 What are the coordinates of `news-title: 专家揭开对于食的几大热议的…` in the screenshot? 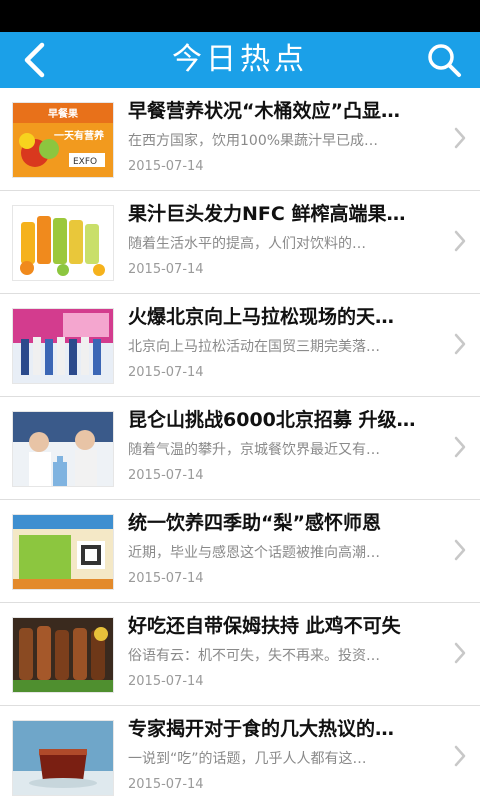 It's located at (261, 729).